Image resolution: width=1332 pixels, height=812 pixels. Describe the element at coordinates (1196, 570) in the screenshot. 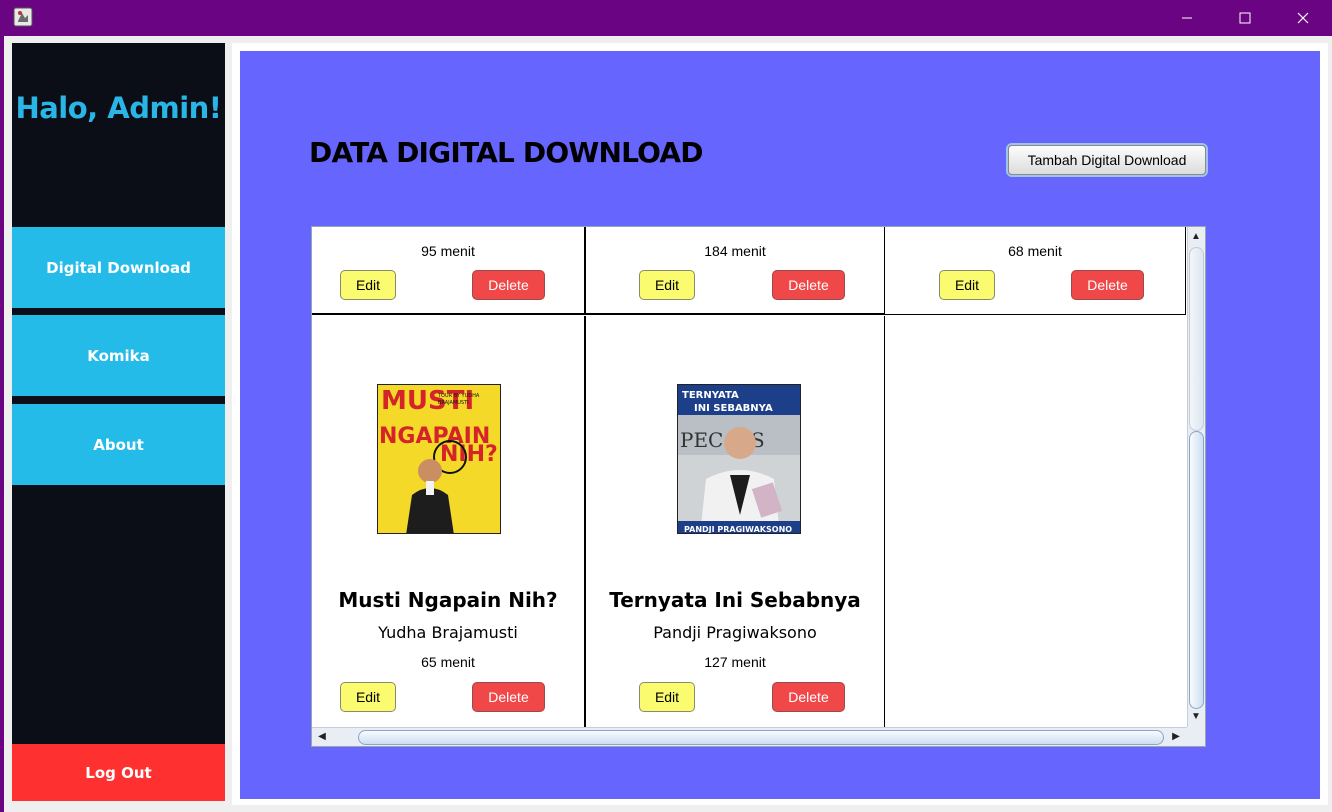

I see `vertical-scroll-thumb` at that location.